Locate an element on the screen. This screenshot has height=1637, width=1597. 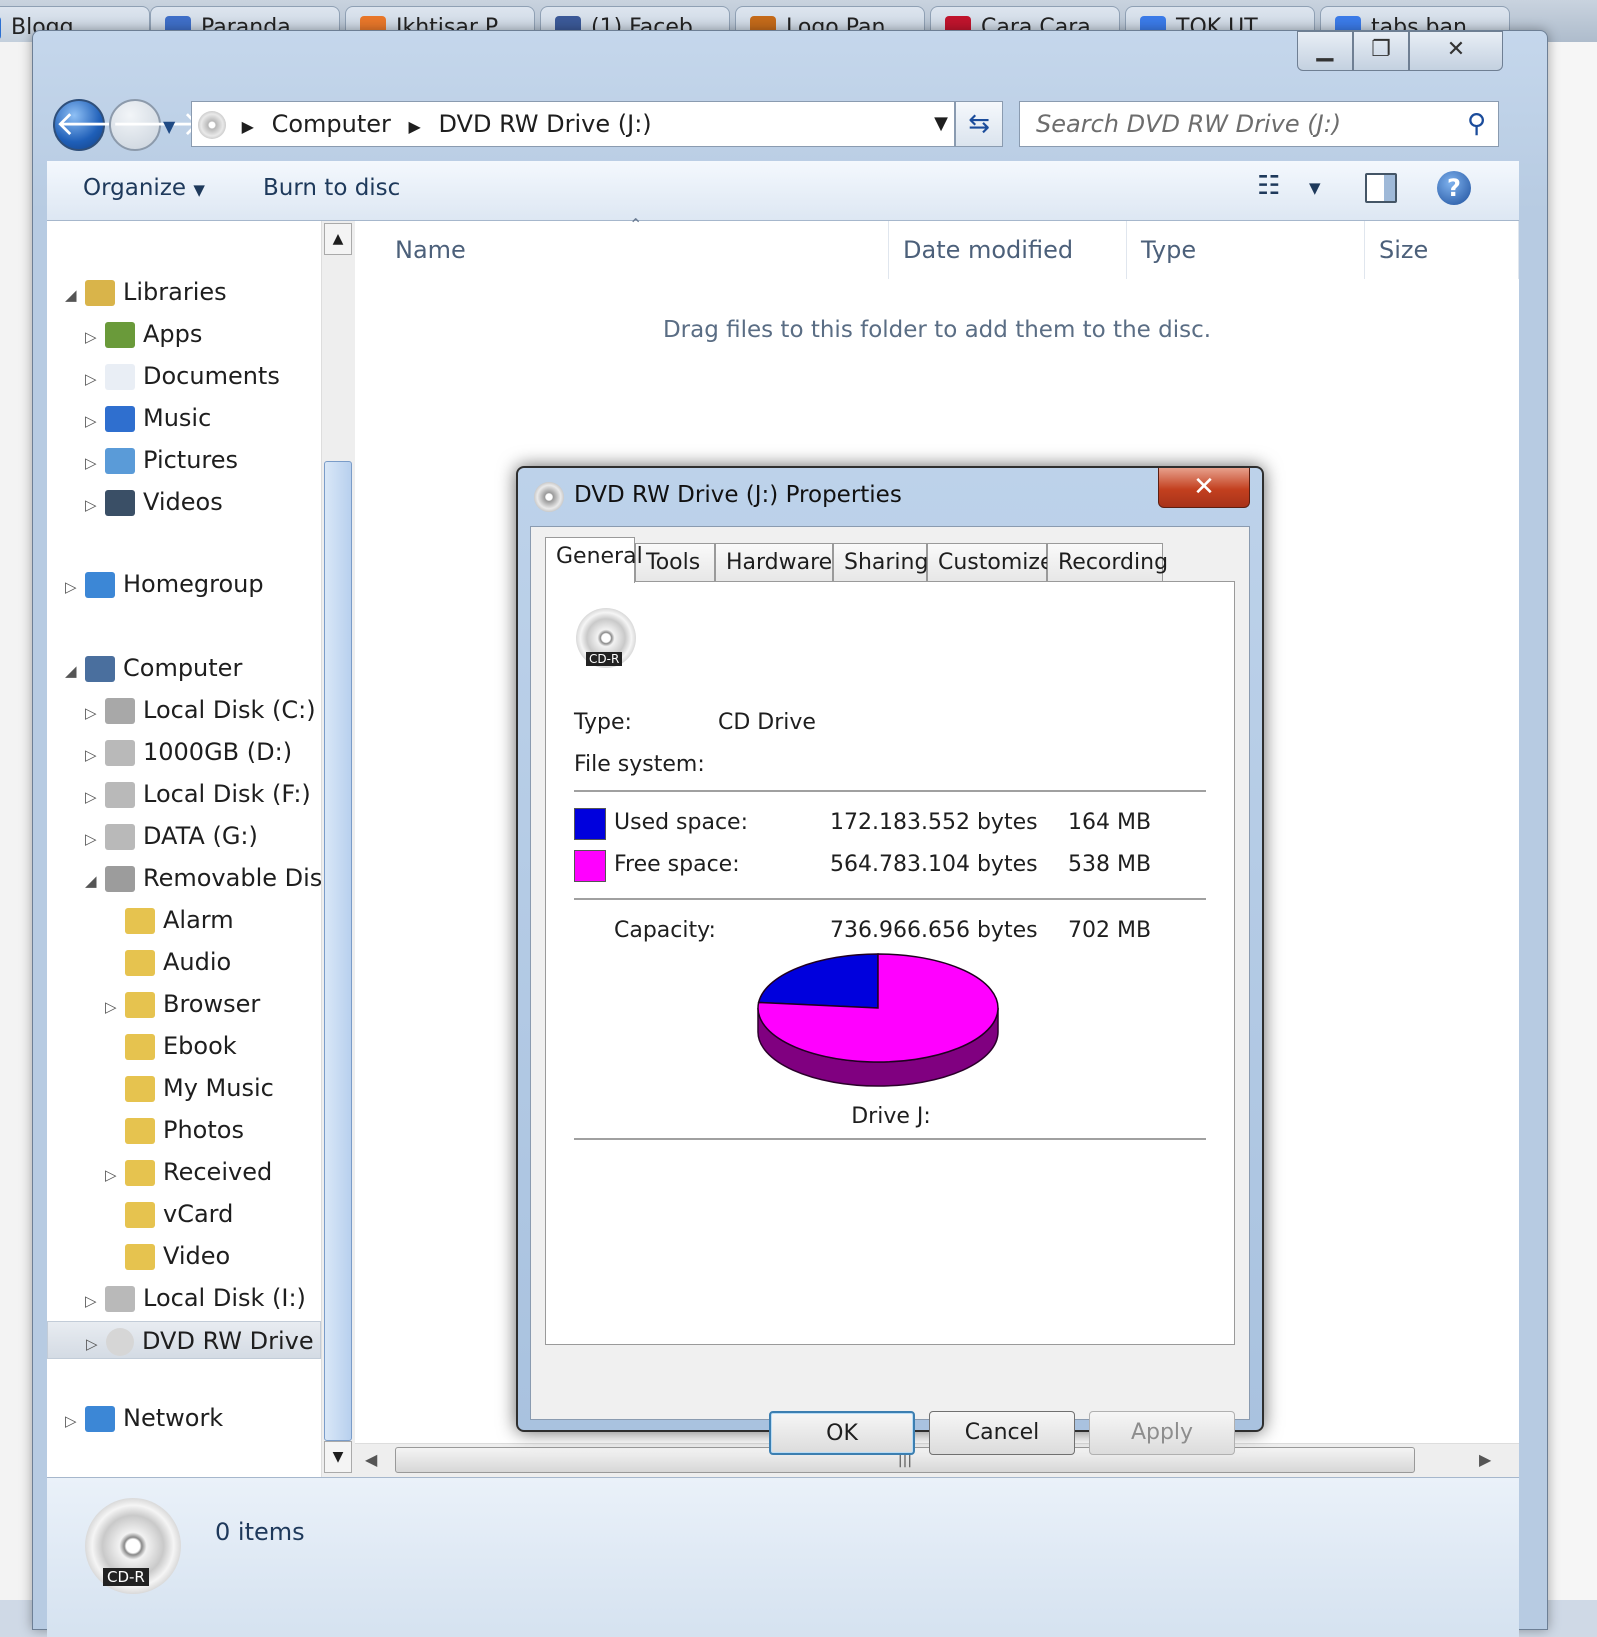
burn-to-disc-button: Burn to disc is located at coordinates (331, 188).